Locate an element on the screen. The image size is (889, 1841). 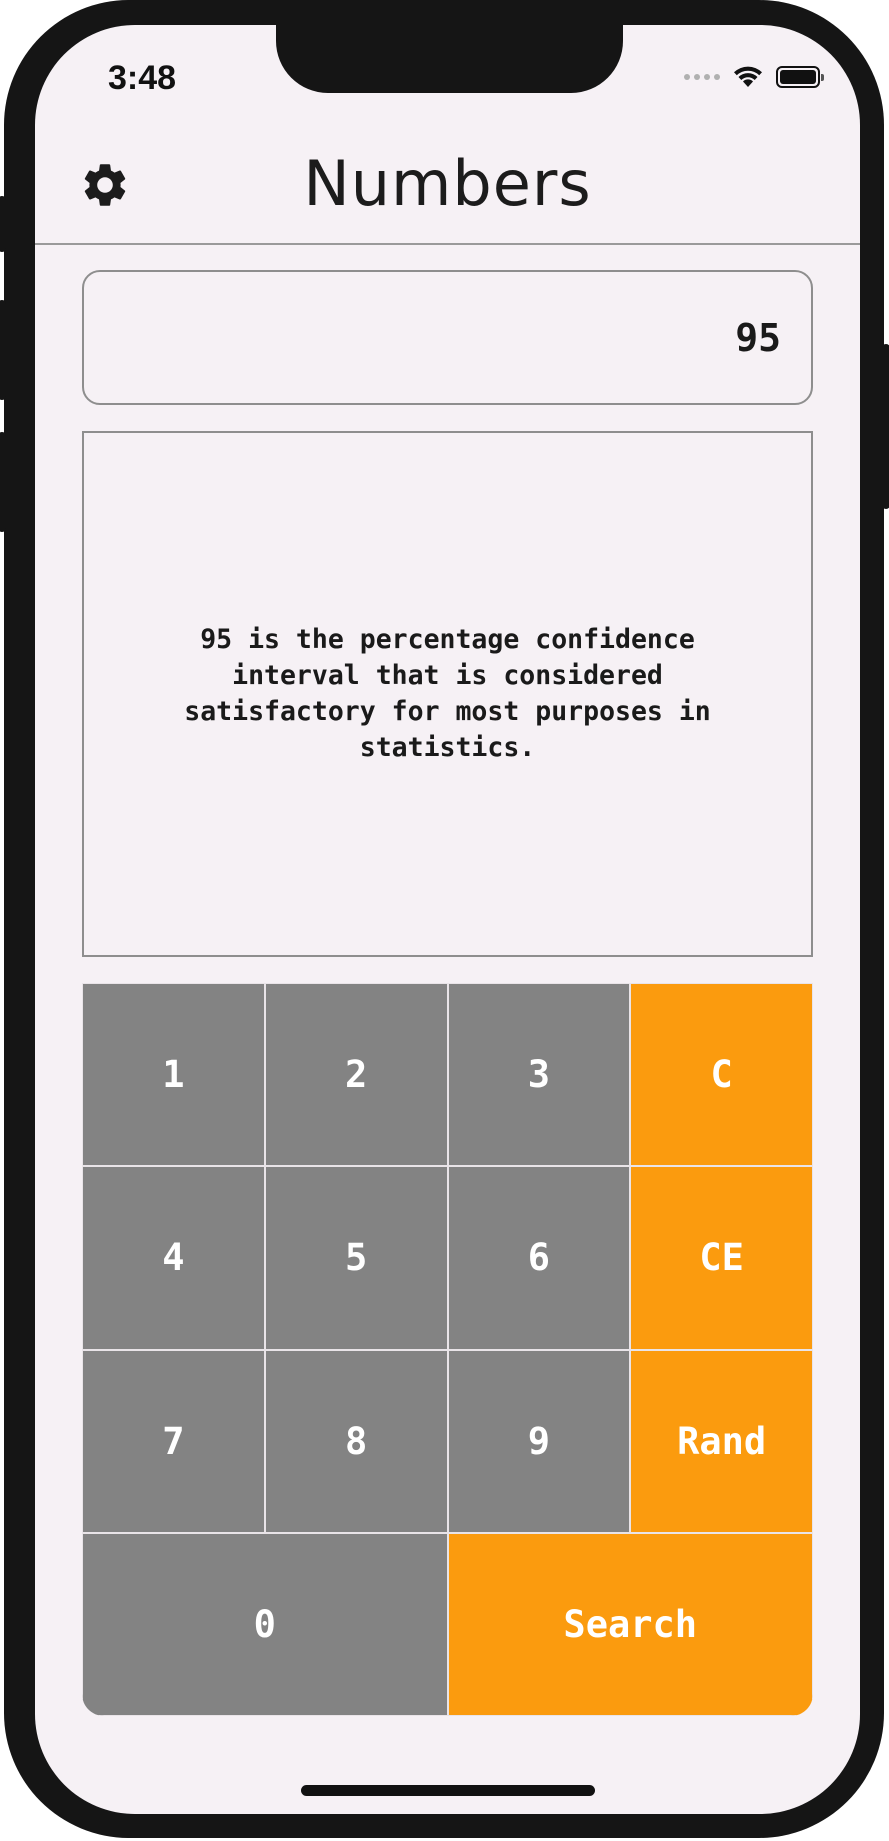
number-input: 95 is located at coordinates (447, 337).